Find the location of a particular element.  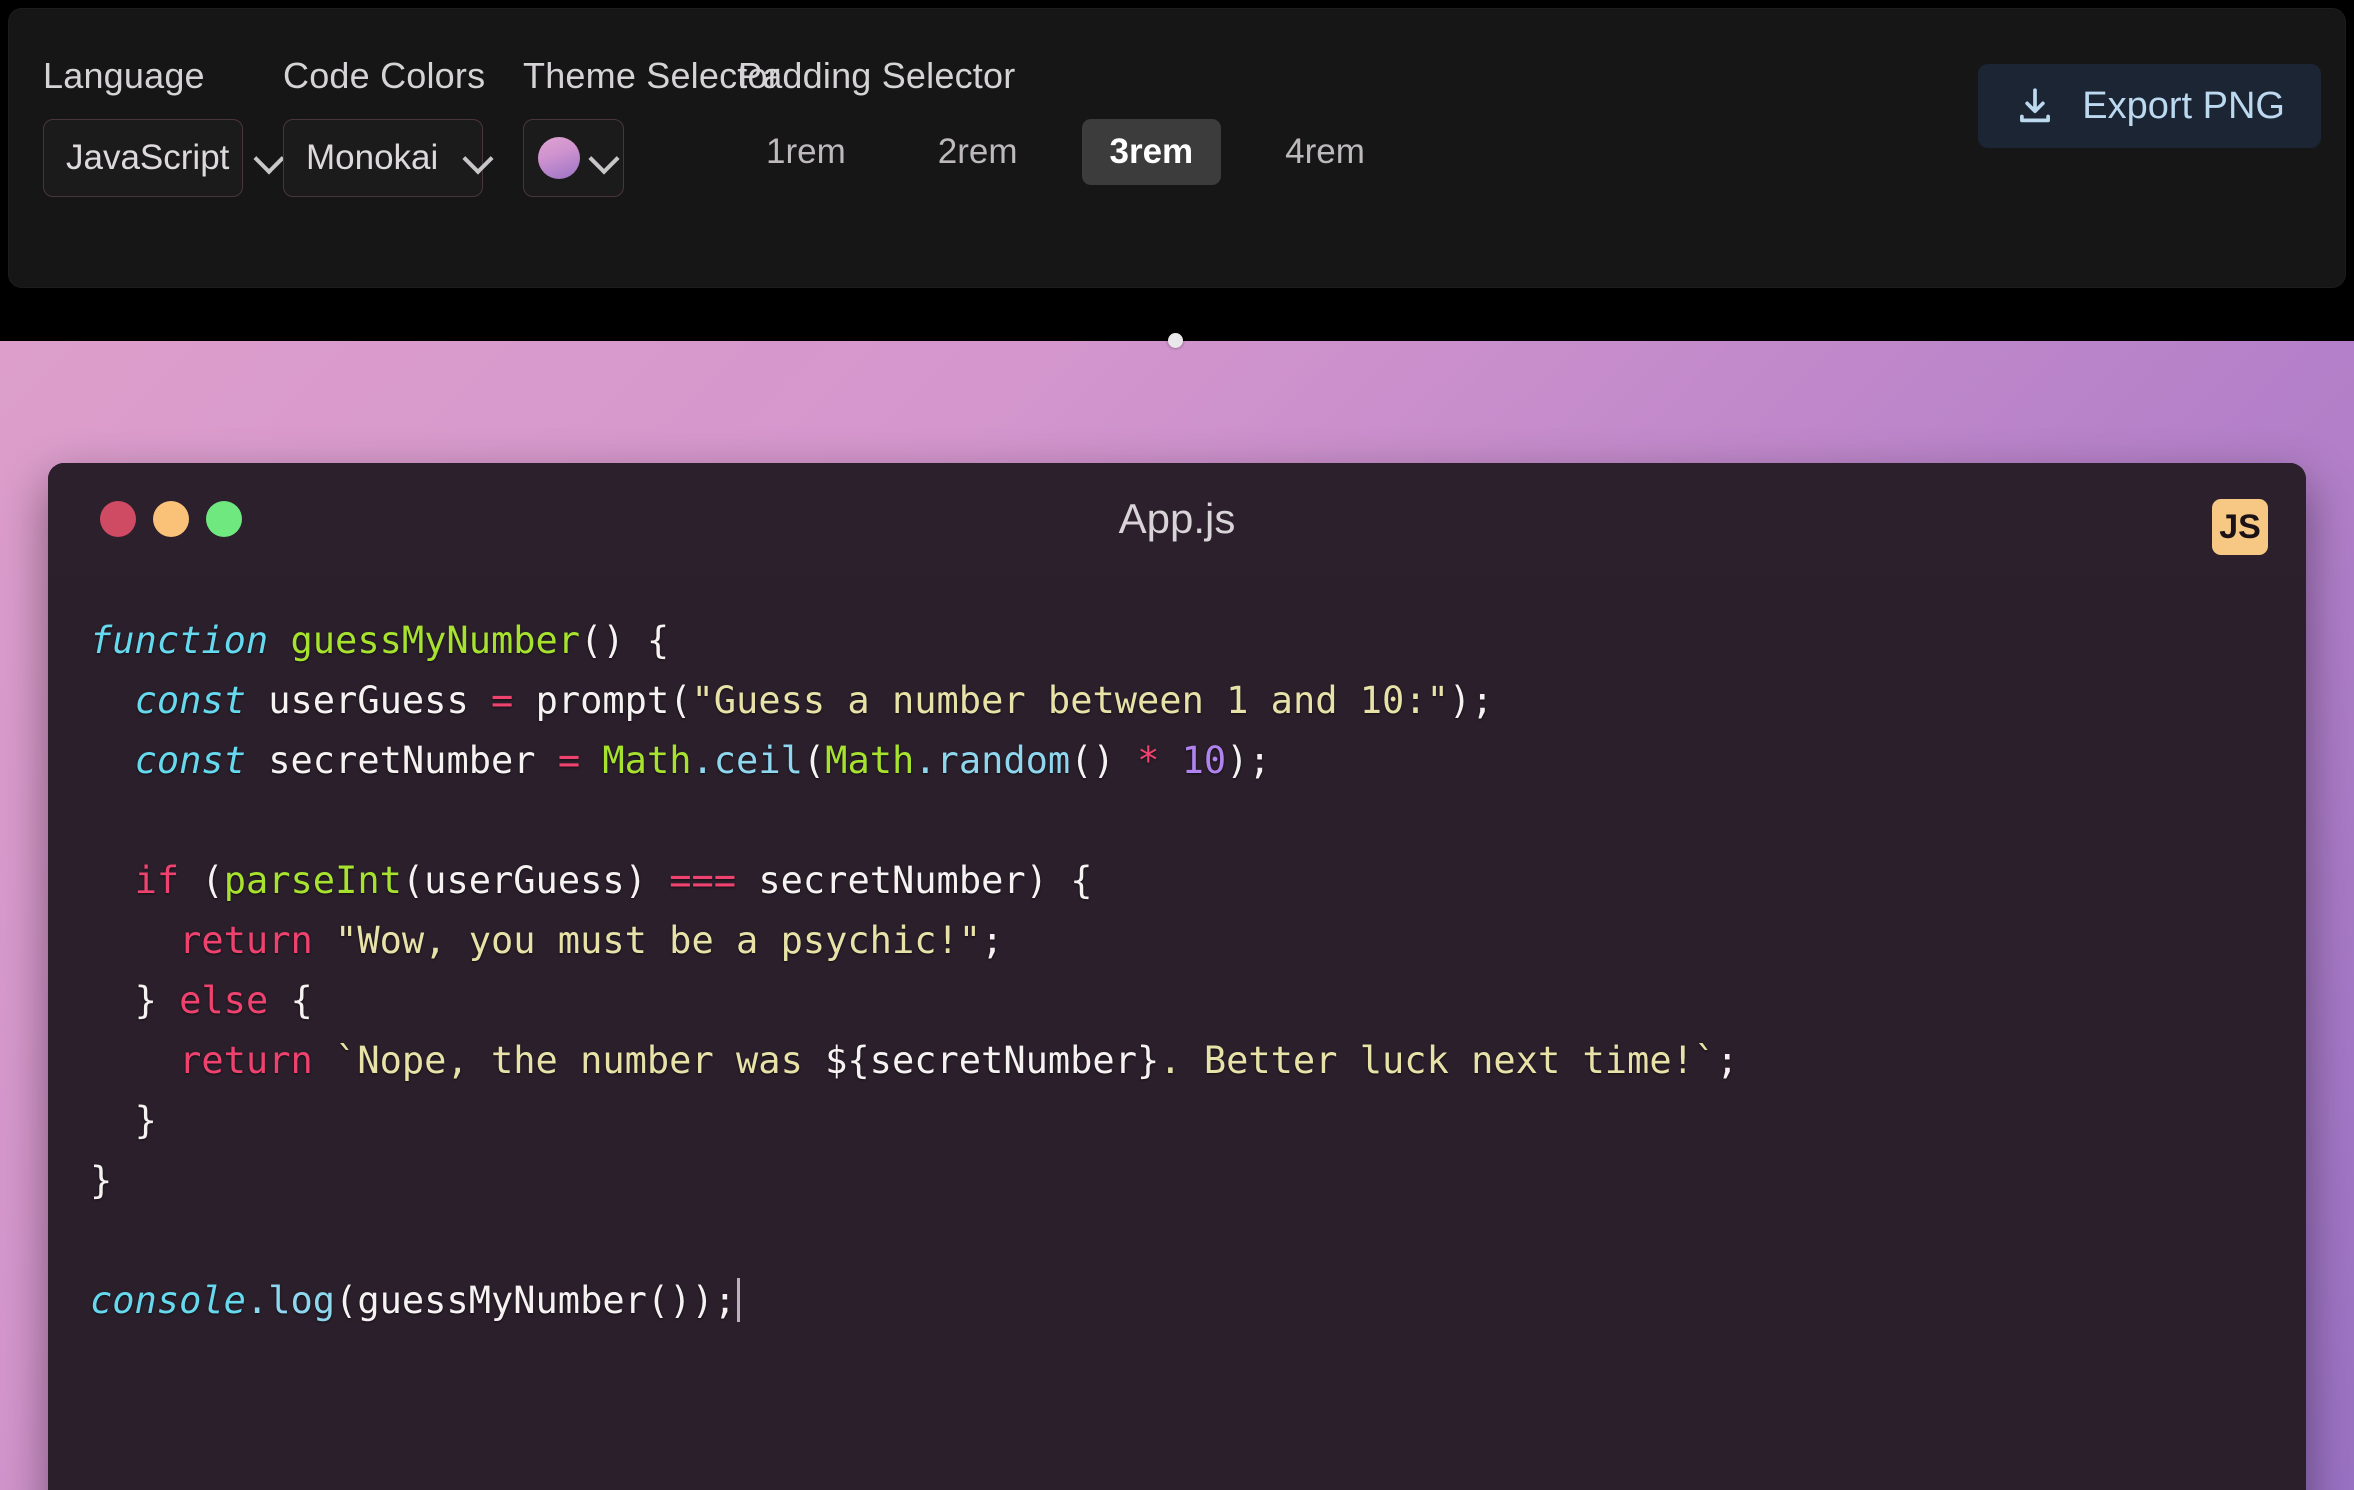

code-window-title: App.js is located at coordinates (1177, 518).